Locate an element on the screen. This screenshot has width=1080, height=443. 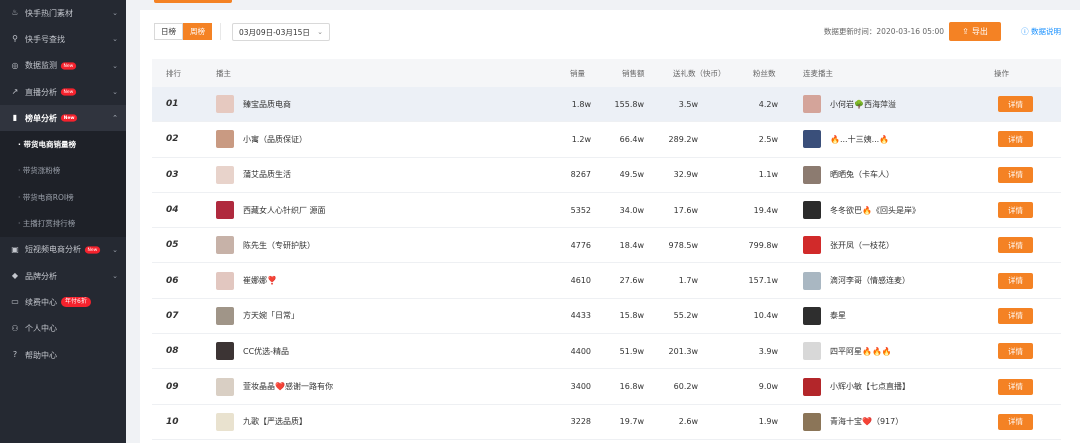
period-toggle: 日榜 周榜 is located at coordinates (183, 31).